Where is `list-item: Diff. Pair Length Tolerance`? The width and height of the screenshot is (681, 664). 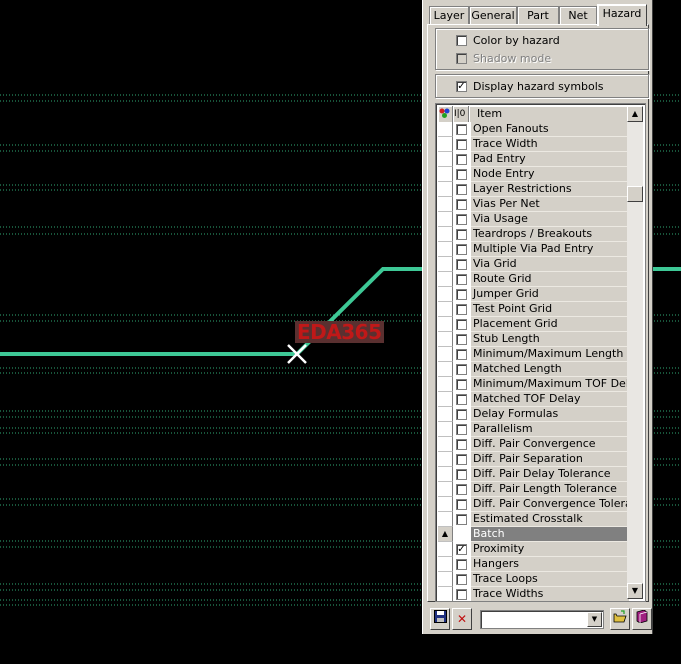 list-item: Diff. Pair Length Tolerance is located at coordinates (533, 489).